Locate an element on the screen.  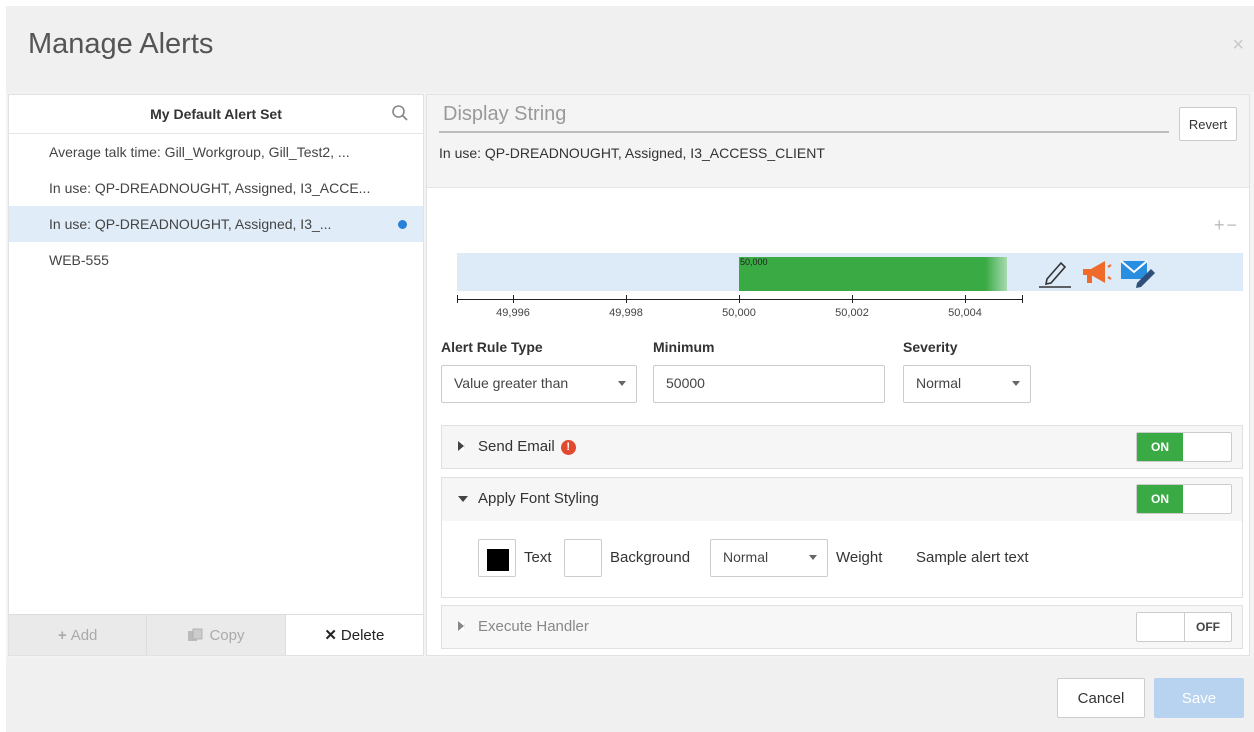
dialog-footer: Cancel Save is located at coordinates (630, 695).